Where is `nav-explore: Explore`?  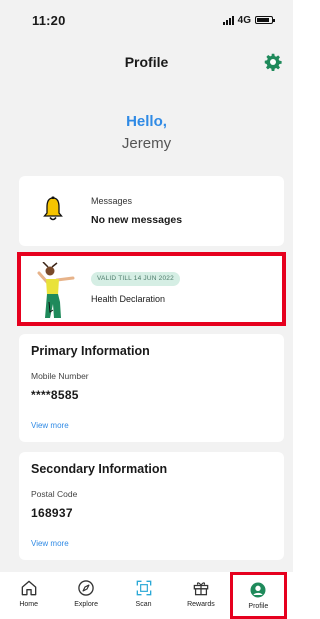
nav-explore: Explore is located at coordinates (85, 595).